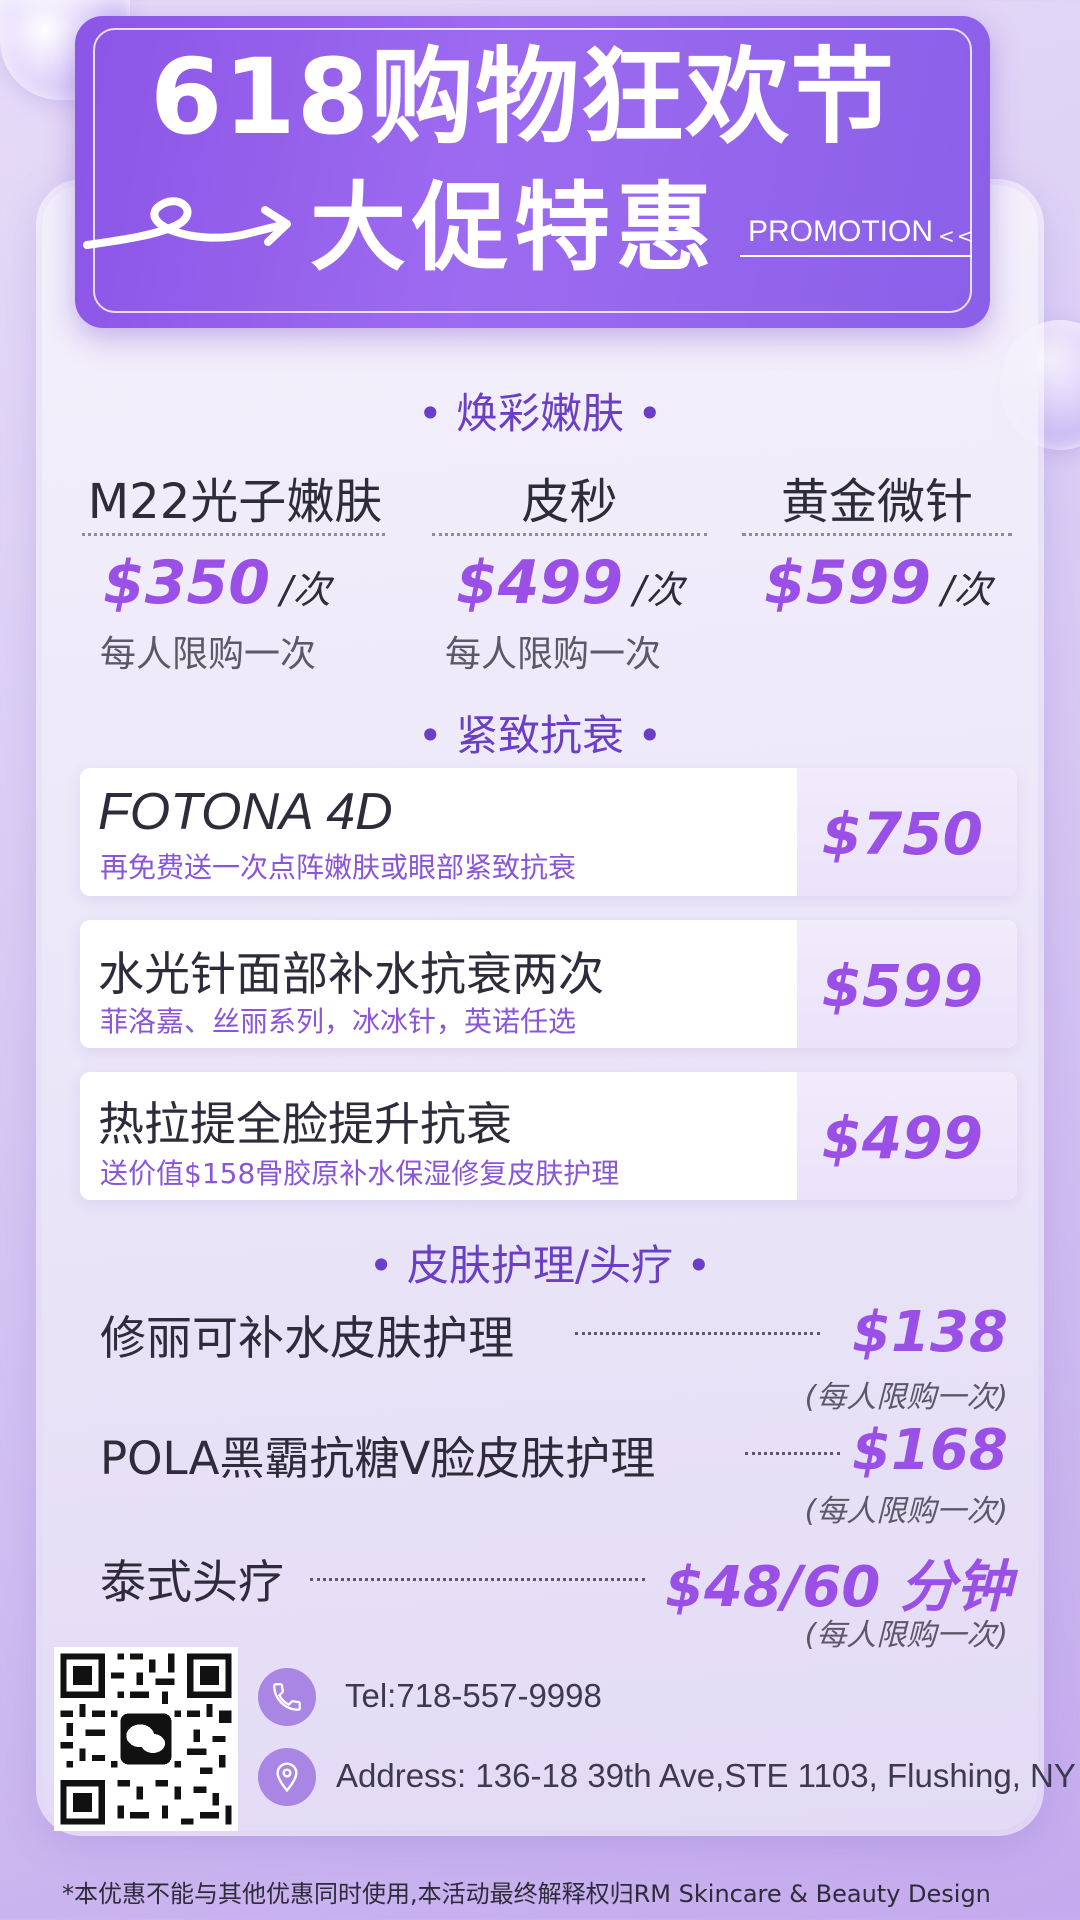 The image size is (1080, 1920). I want to click on location-pin-icon, so click(287, 1777).